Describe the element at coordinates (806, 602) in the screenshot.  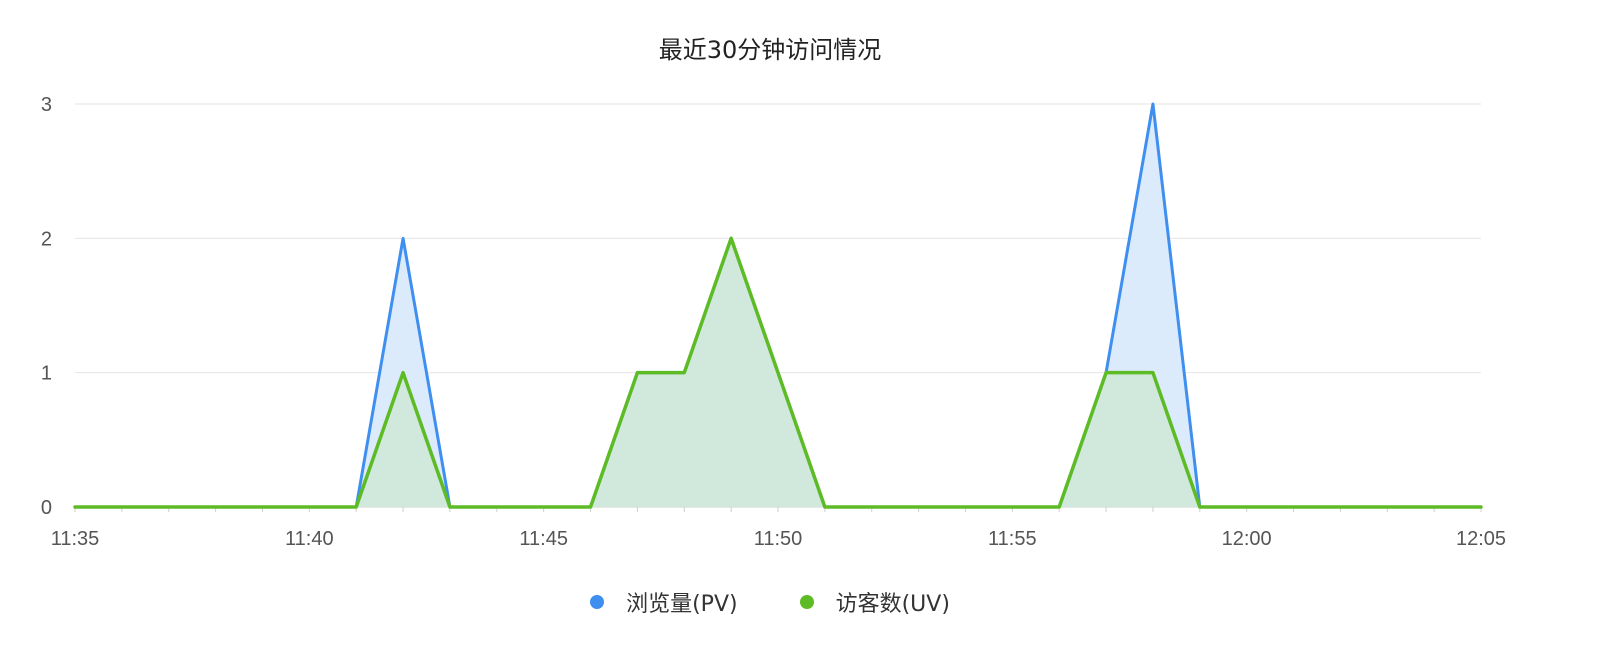
I see `legend-marker-uv` at that location.